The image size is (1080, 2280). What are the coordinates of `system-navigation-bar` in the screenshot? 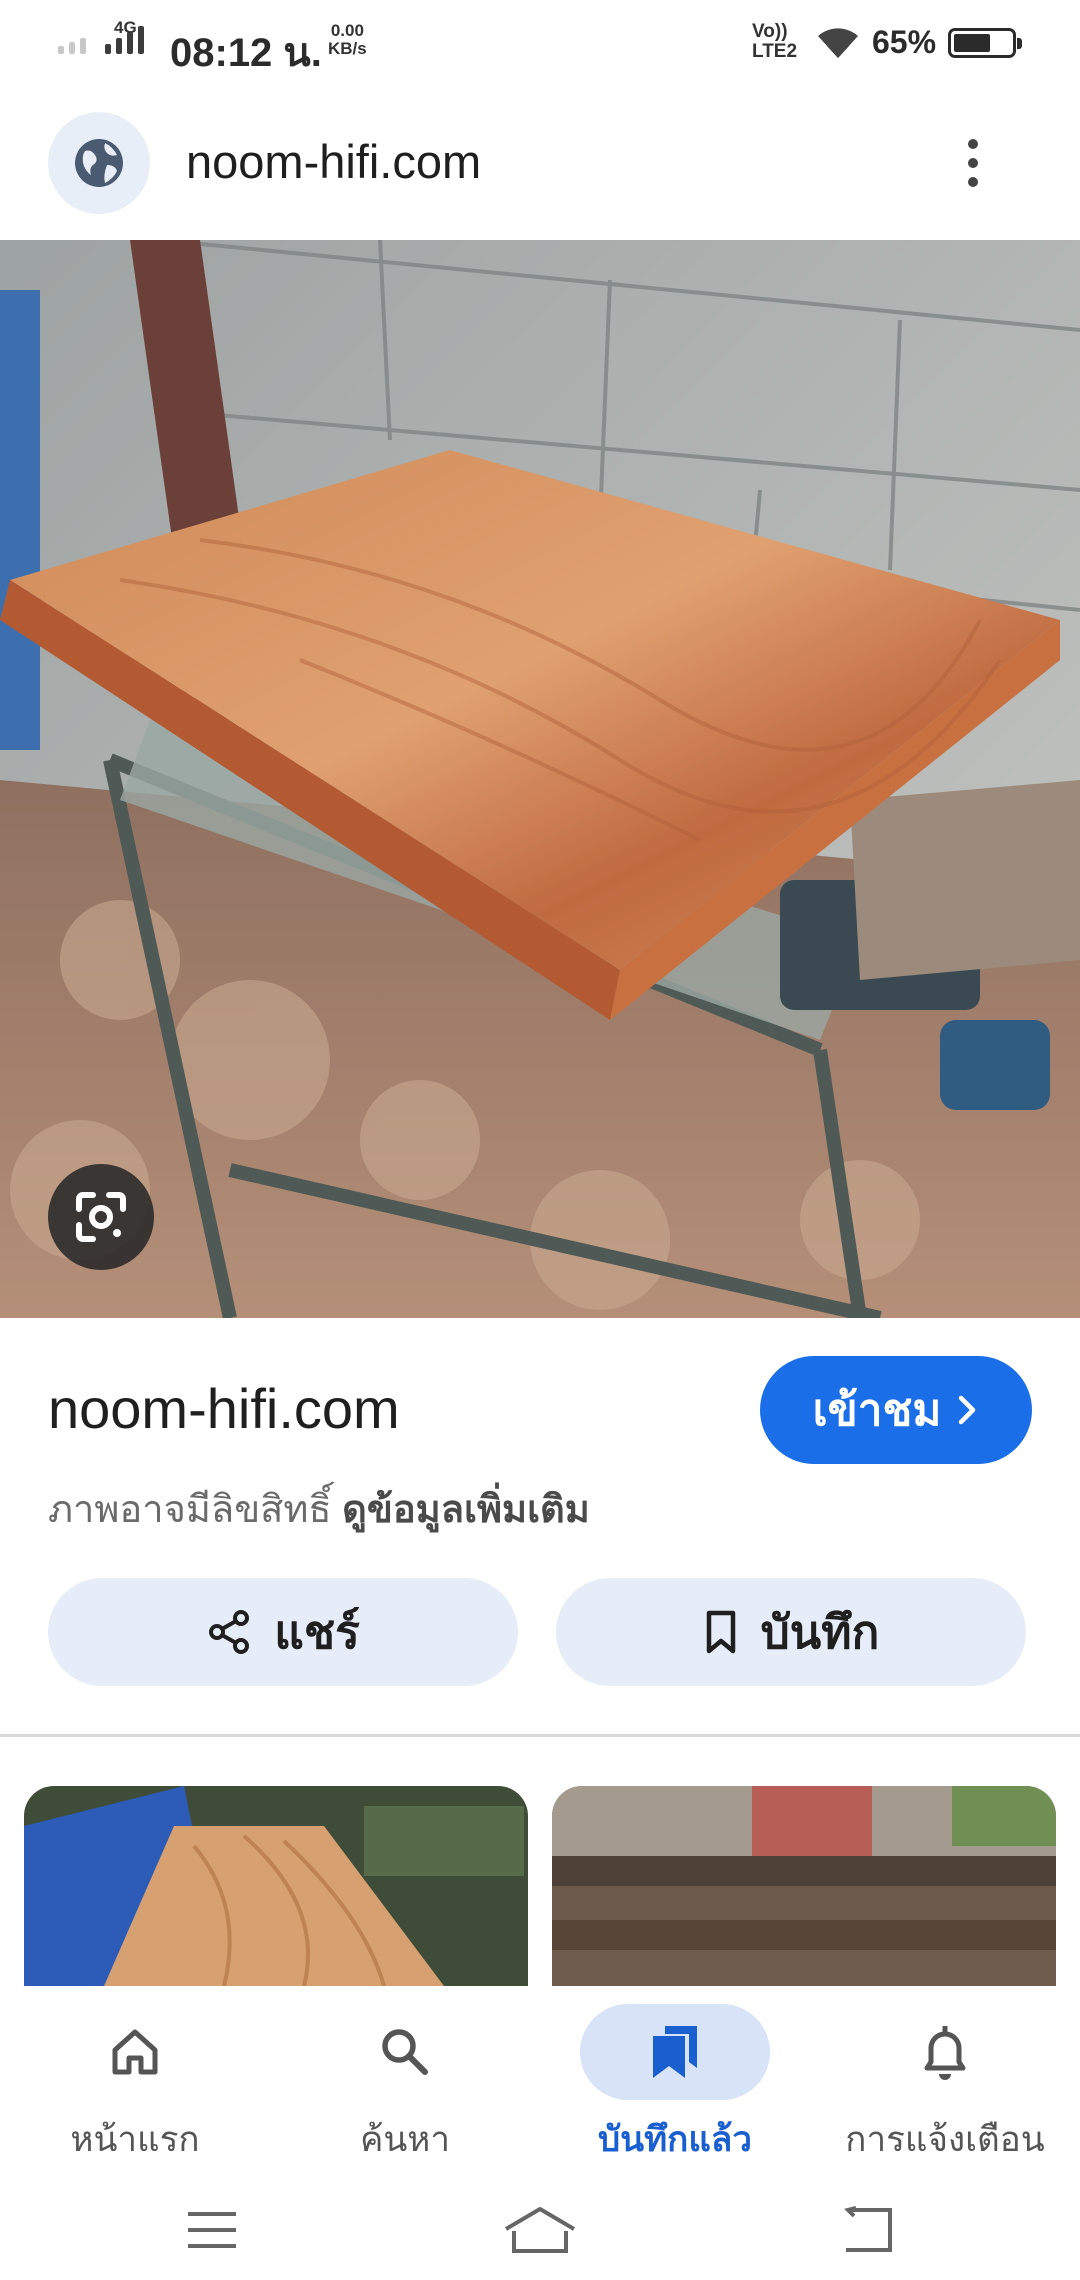 It's located at (540, 2228).